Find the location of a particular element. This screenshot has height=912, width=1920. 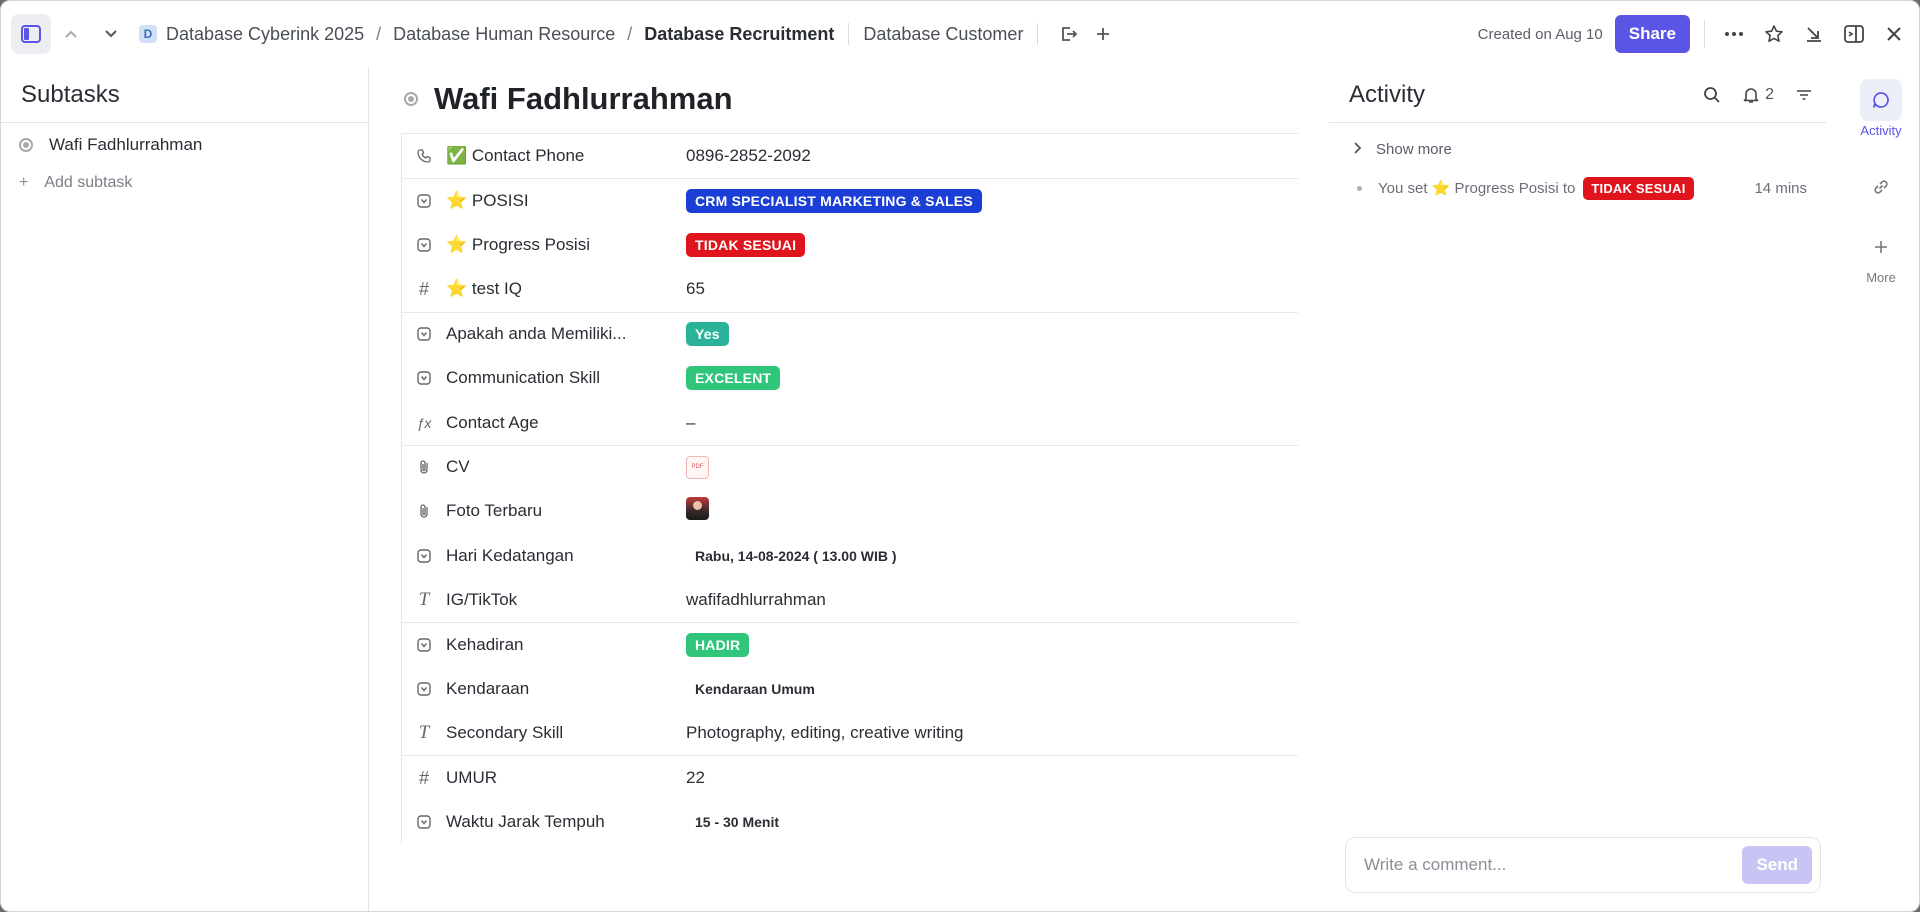

notifications-button: 2 is located at coordinates (1758, 95).